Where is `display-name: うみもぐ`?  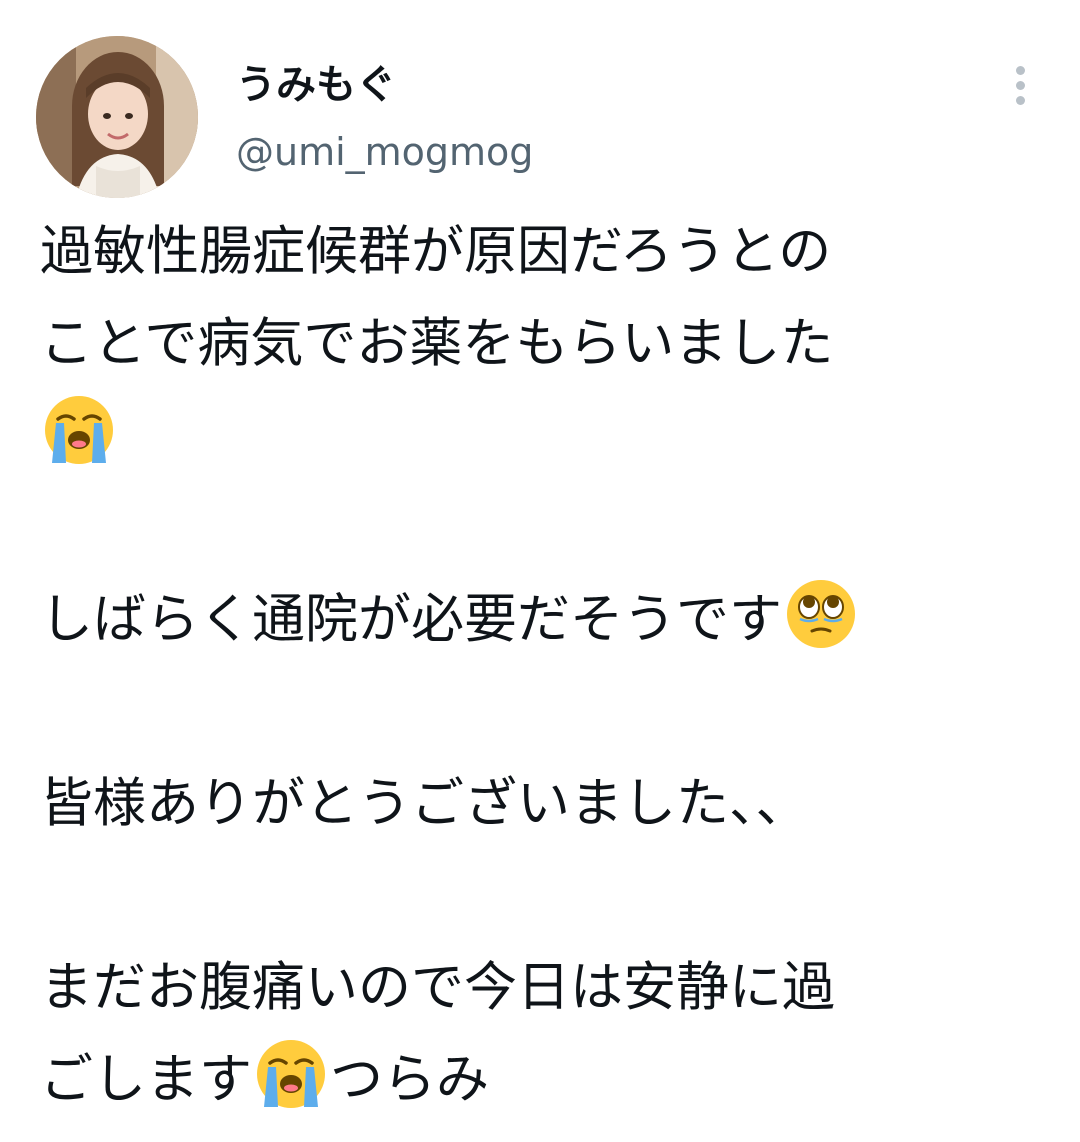
display-name: うみもぐ is located at coordinates (316, 85).